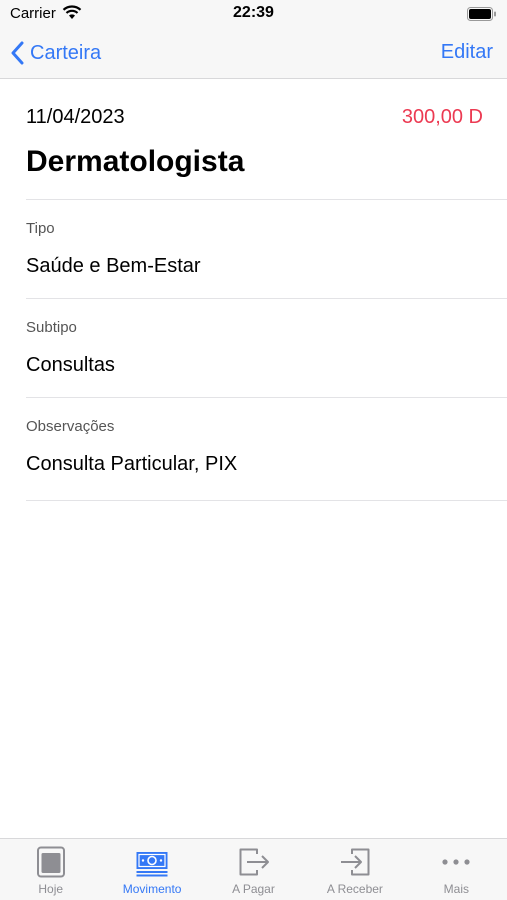 The height and width of the screenshot is (900, 507). Describe the element at coordinates (355, 862) in the screenshot. I see `arrow-in-icon` at that location.